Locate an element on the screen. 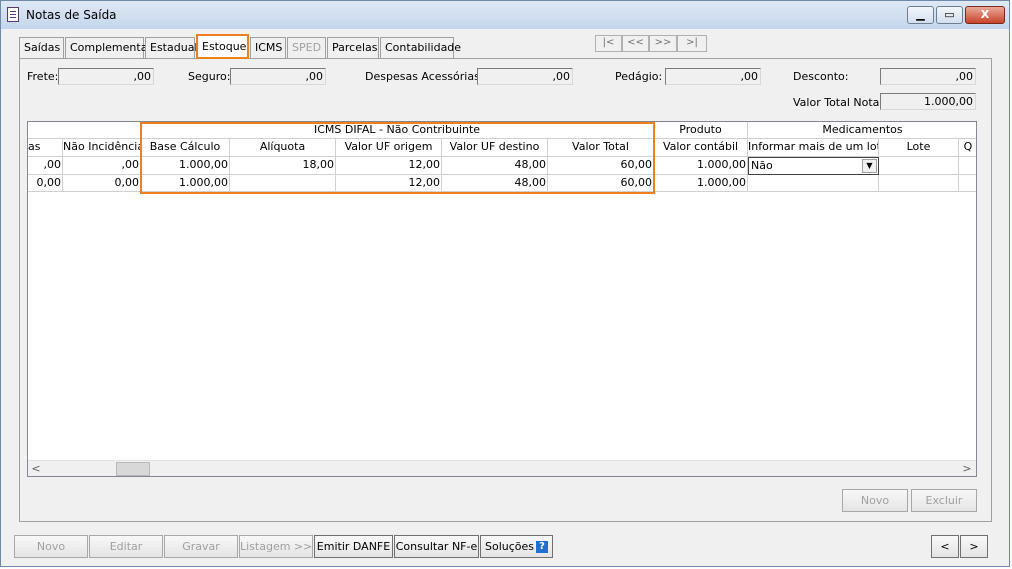 This screenshot has height=569, width=1012. tab-complementar: Complementar is located at coordinates (108, 47).